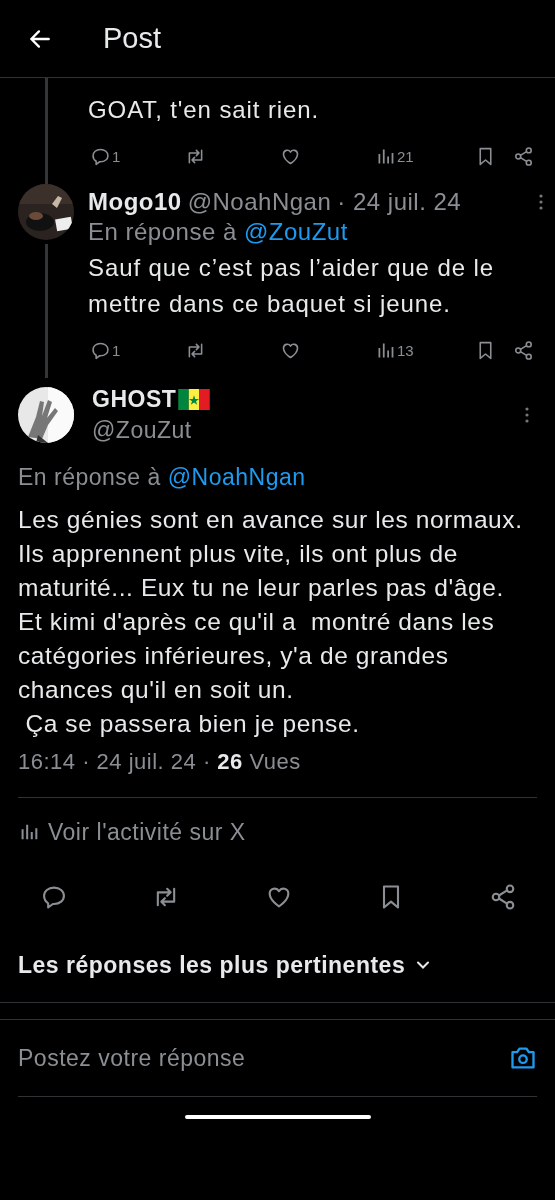 The image size is (555, 1200). What do you see at coordinates (147, 832) in the screenshot?
I see `activity-link: Voir l'activité sur X` at bounding box center [147, 832].